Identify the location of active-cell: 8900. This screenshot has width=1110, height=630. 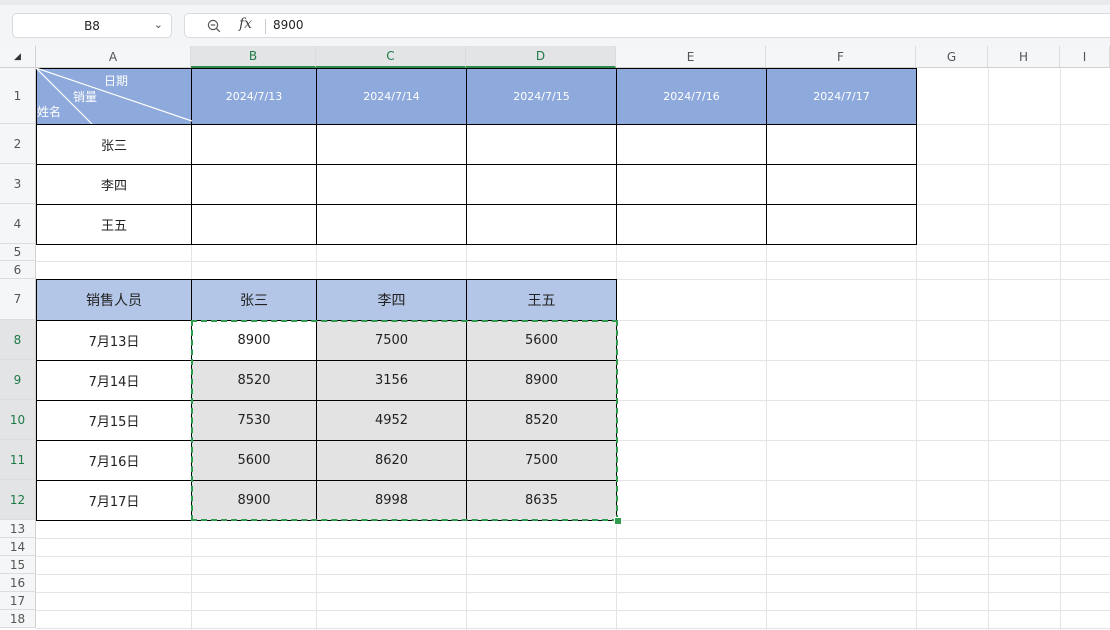
(254, 340).